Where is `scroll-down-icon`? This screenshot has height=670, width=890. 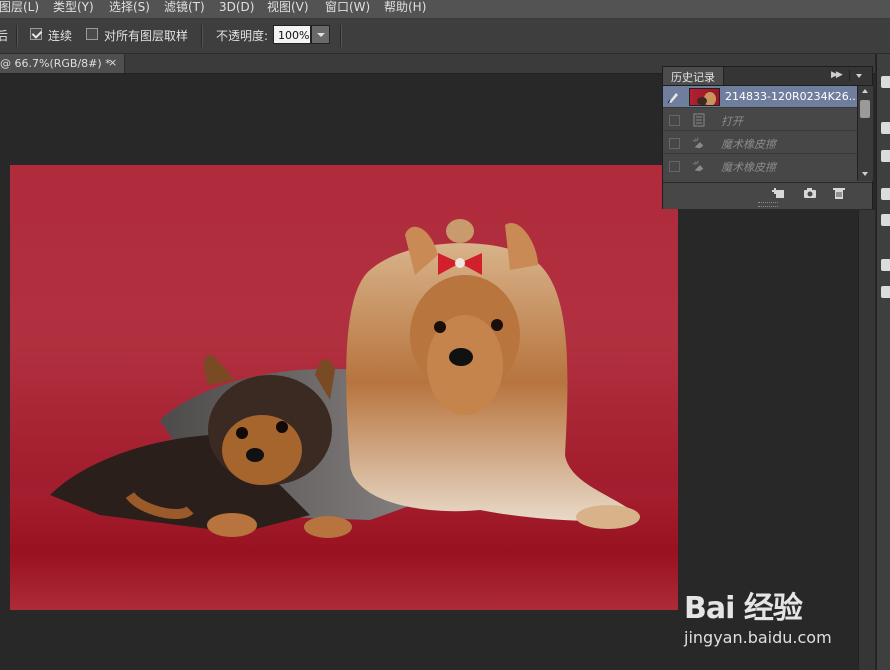 scroll-down-icon is located at coordinates (865, 174).